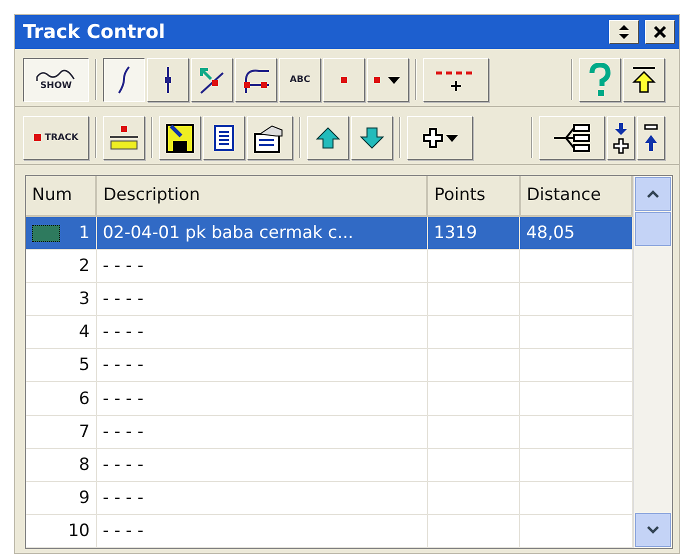 Image resolution: width=689 pixels, height=555 pixels. I want to click on updown-button, so click(624, 32).